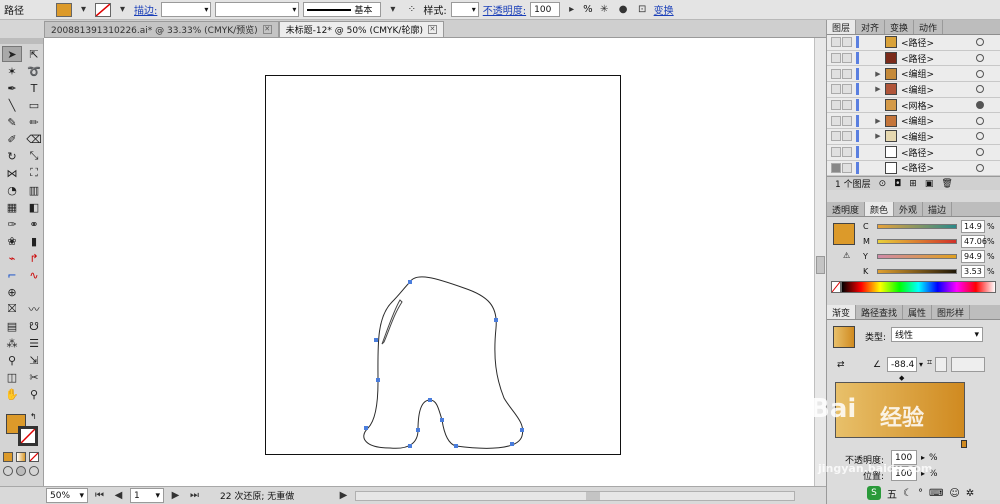 The width and height of the screenshot is (1000, 504). What do you see at coordinates (12, 224) in the screenshot?
I see `eyedropper-tool-icon: ✑` at bounding box center [12, 224].